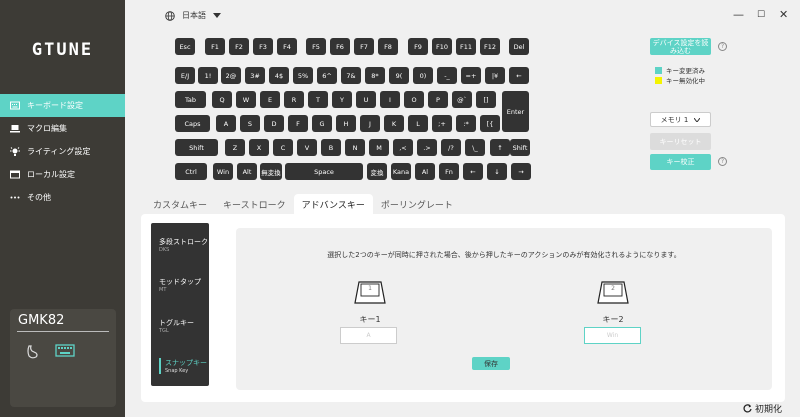  Describe the element at coordinates (438, 99) in the screenshot. I see `key: P` at that location.